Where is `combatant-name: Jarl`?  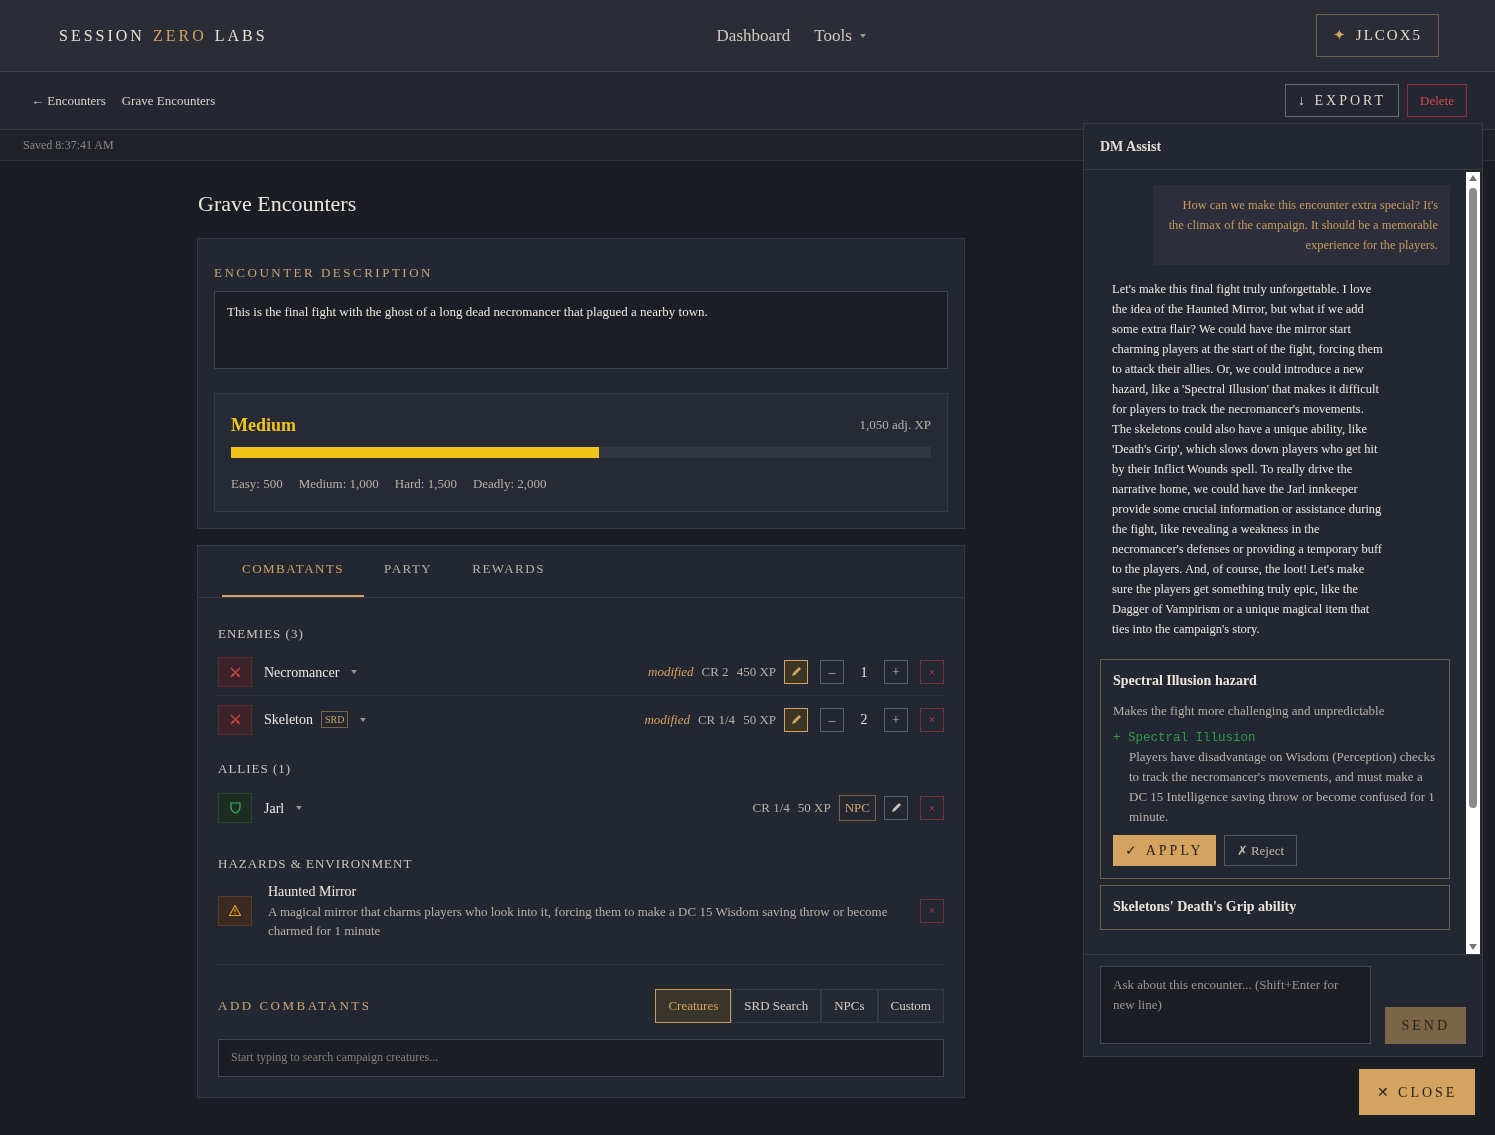 combatant-name: Jarl is located at coordinates (274, 808).